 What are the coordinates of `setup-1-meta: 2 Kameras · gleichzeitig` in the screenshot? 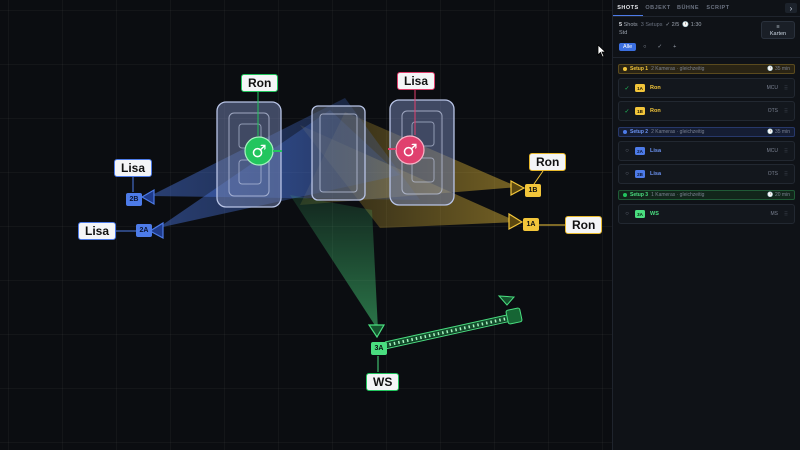 It's located at (678, 69).